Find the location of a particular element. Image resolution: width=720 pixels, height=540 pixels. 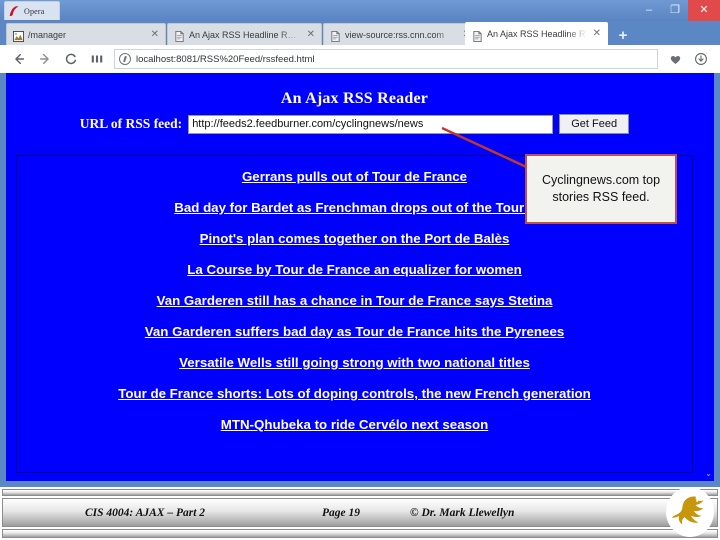

scroll-down-arrow-icon: ⌄ is located at coordinates (708, 475).